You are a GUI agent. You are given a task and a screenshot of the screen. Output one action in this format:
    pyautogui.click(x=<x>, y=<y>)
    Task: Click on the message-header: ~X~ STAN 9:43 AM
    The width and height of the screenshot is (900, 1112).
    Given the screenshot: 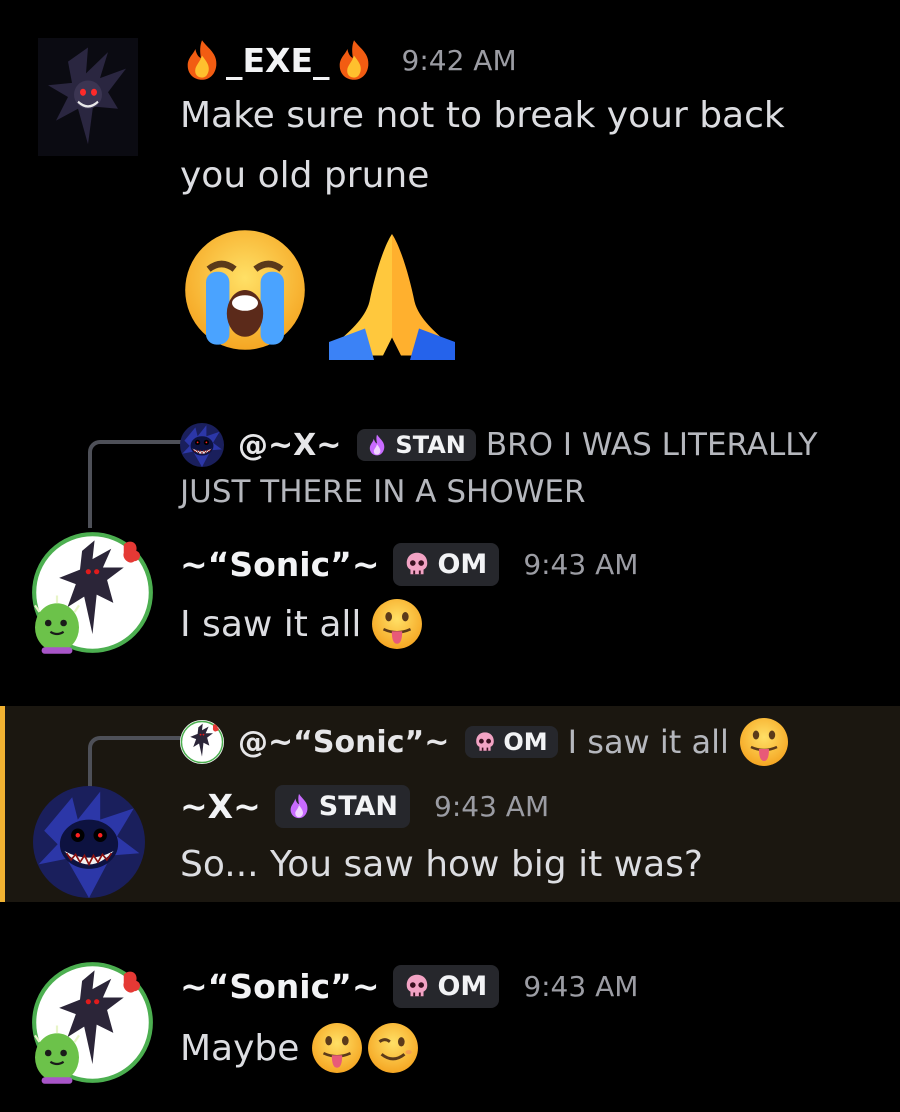 What is the action you would take?
    pyautogui.click(x=364, y=806)
    